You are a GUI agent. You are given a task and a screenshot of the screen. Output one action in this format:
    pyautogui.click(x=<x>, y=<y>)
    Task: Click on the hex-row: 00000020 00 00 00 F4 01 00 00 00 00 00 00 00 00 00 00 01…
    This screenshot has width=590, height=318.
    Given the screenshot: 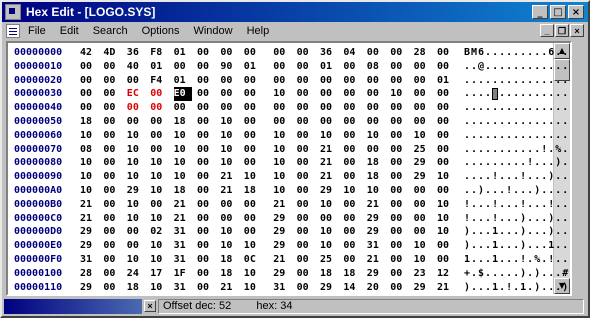 What is the action you would take?
    pyautogui.click(x=289, y=81)
    